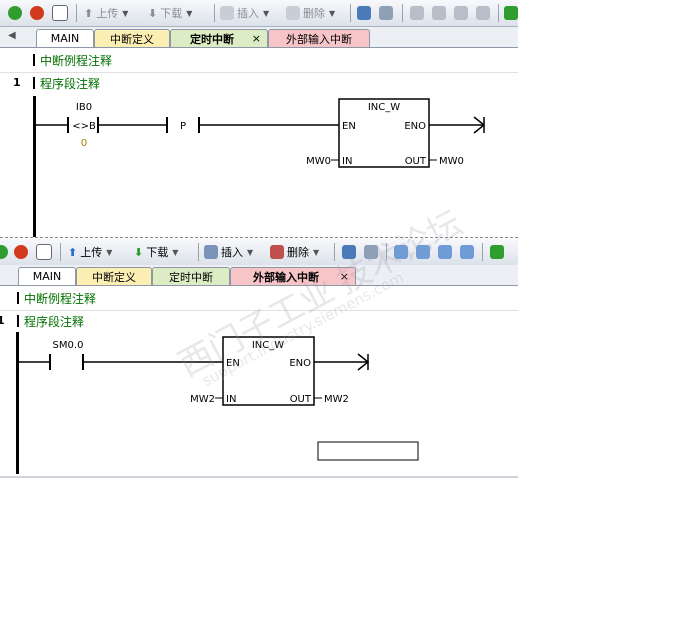 The width and height of the screenshot is (683, 618). I want to click on contact1-operator: <>B, so click(84, 126).